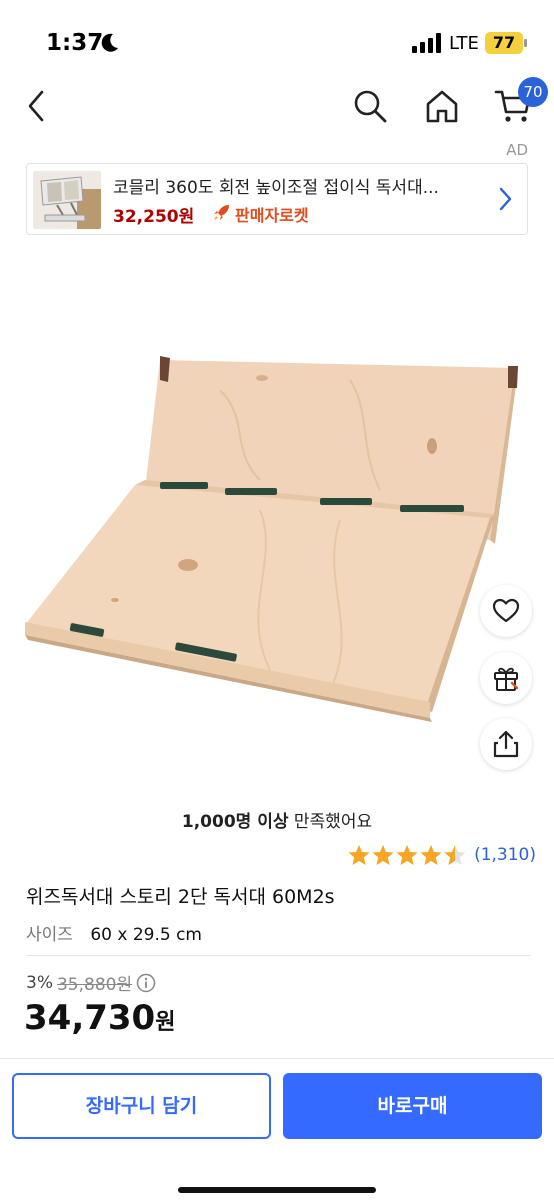  I want to click on rating-row: (1,310), so click(442, 855).